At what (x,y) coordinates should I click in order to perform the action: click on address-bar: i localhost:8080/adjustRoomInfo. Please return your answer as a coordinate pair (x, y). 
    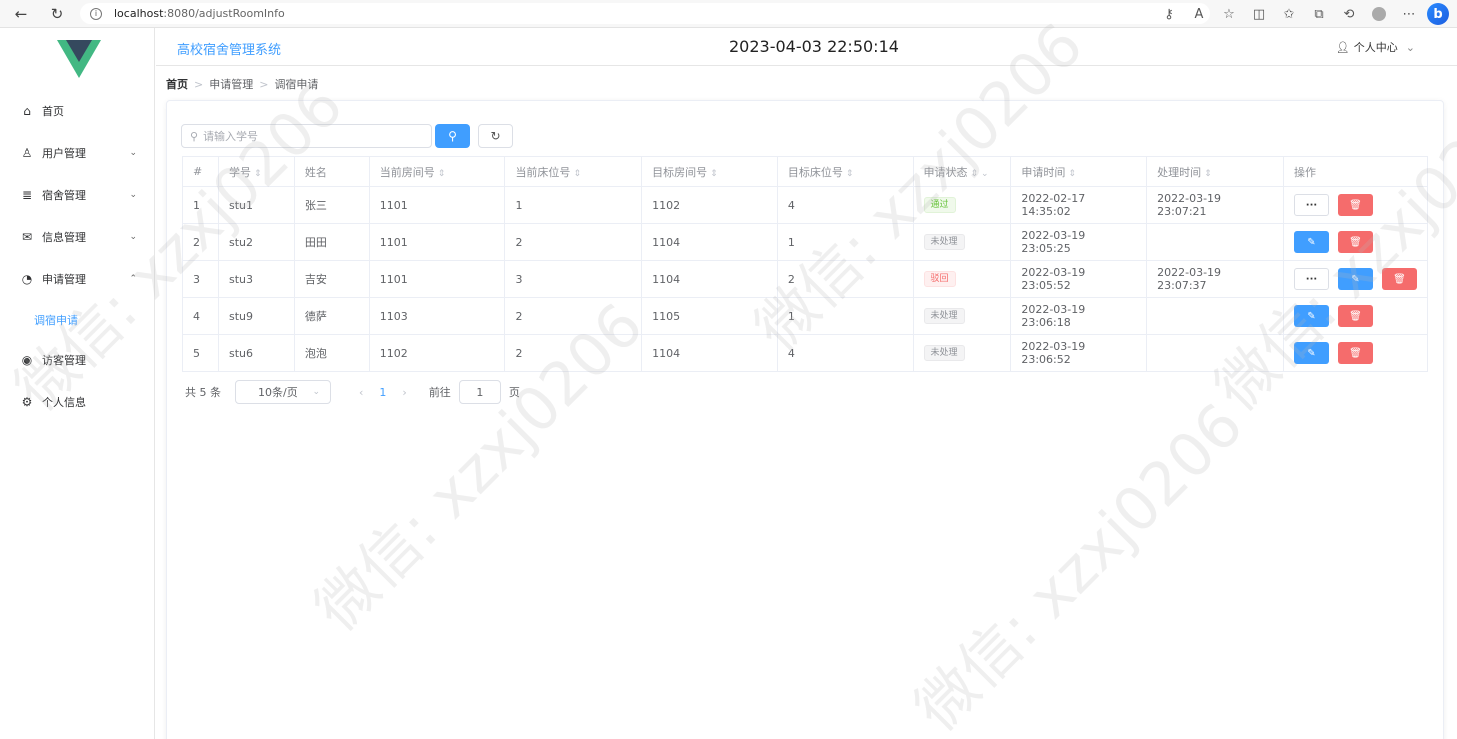
    Looking at the image, I should click on (645, 13).